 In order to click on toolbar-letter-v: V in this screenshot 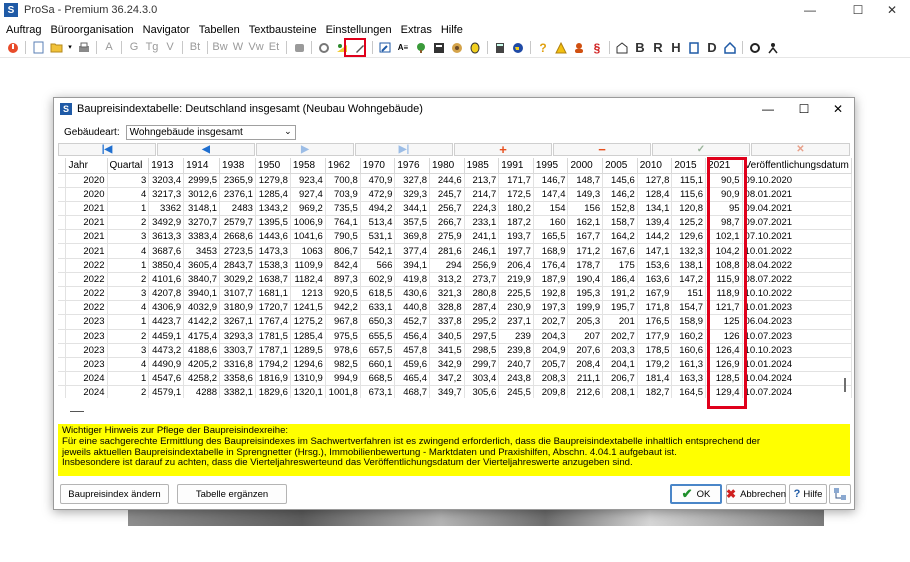, I will do `click(170, 48)`.